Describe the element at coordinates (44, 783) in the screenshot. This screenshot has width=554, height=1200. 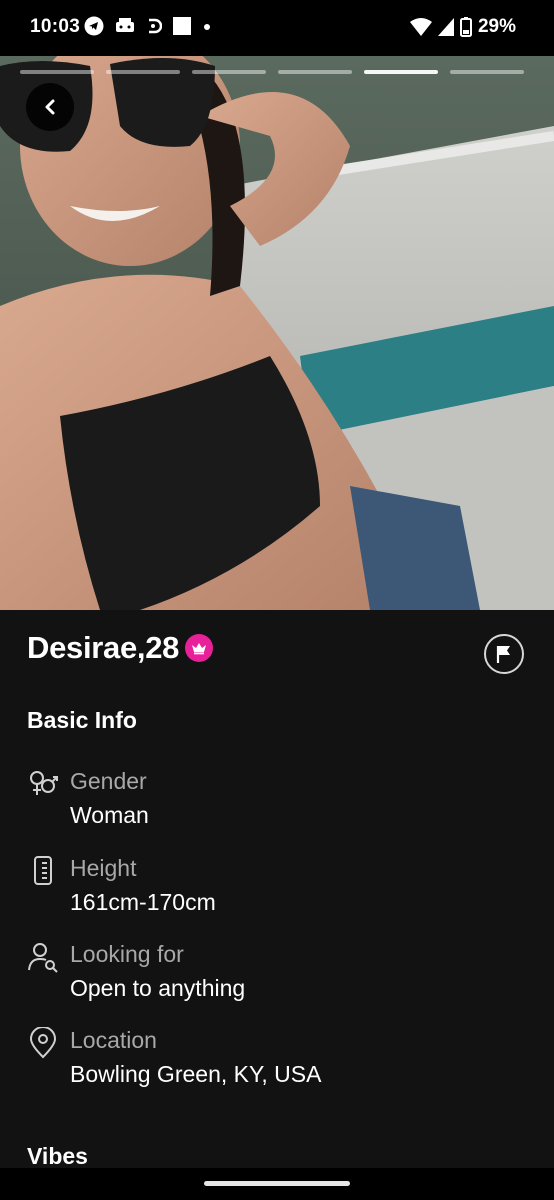
I see `gender-icon` at that location.